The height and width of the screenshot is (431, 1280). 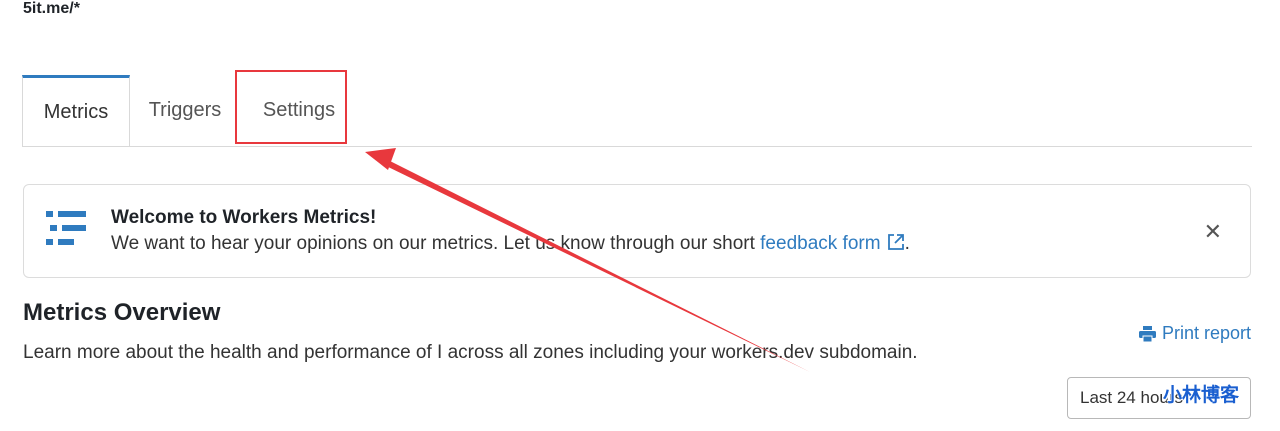 What do you see at coordinates (67, 228) in the screenshot?
I see `list-icon` at bounding box center [67, 228].